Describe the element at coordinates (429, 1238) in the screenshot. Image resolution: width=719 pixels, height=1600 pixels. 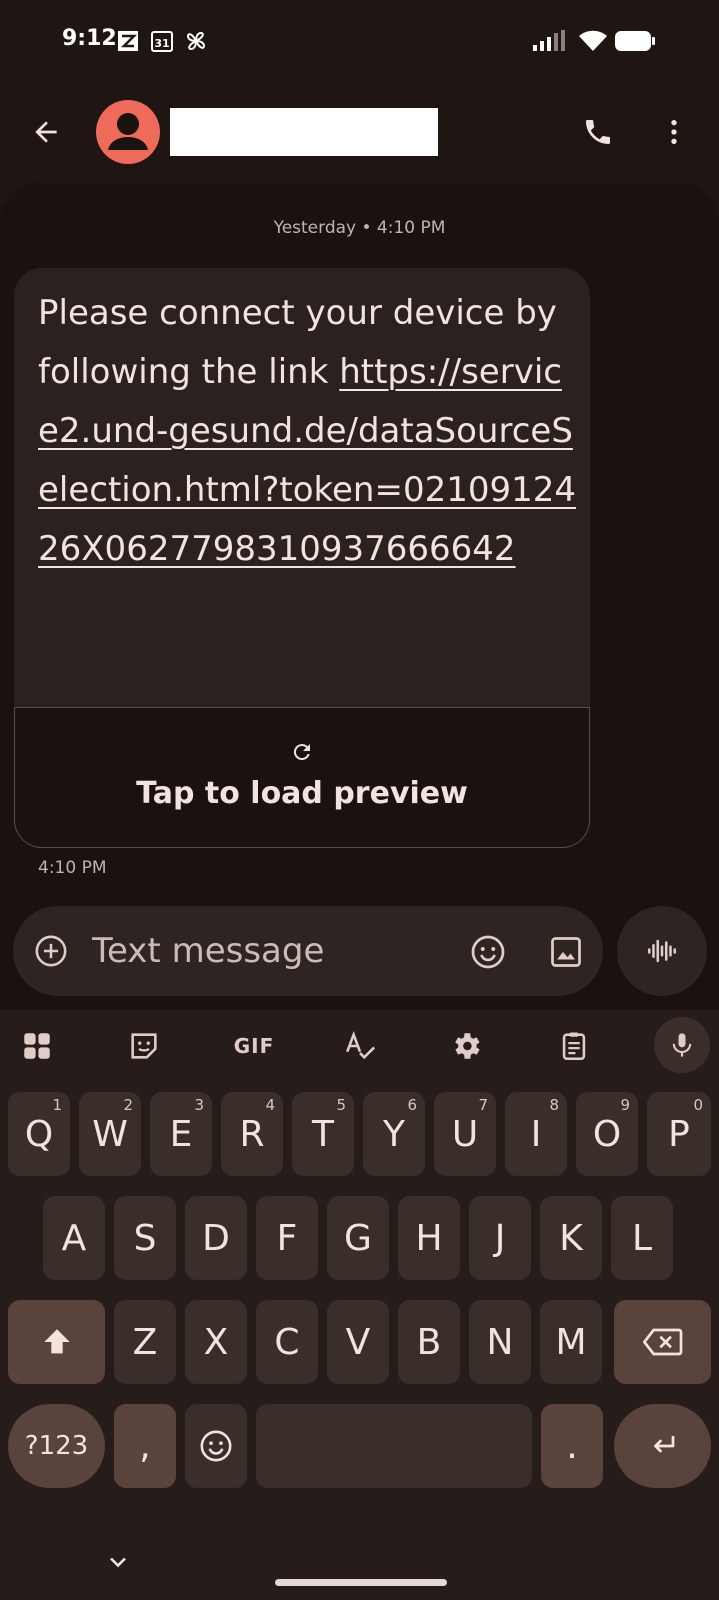
I see `key-h: H` at that location.